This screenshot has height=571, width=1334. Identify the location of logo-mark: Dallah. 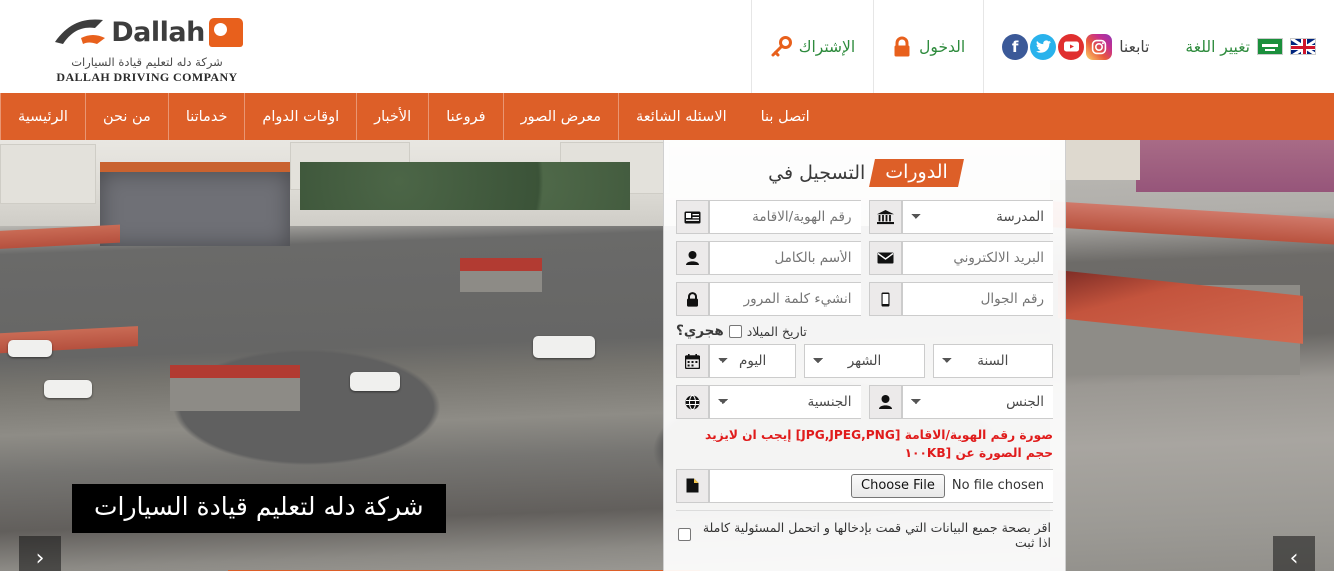
(147, 33).